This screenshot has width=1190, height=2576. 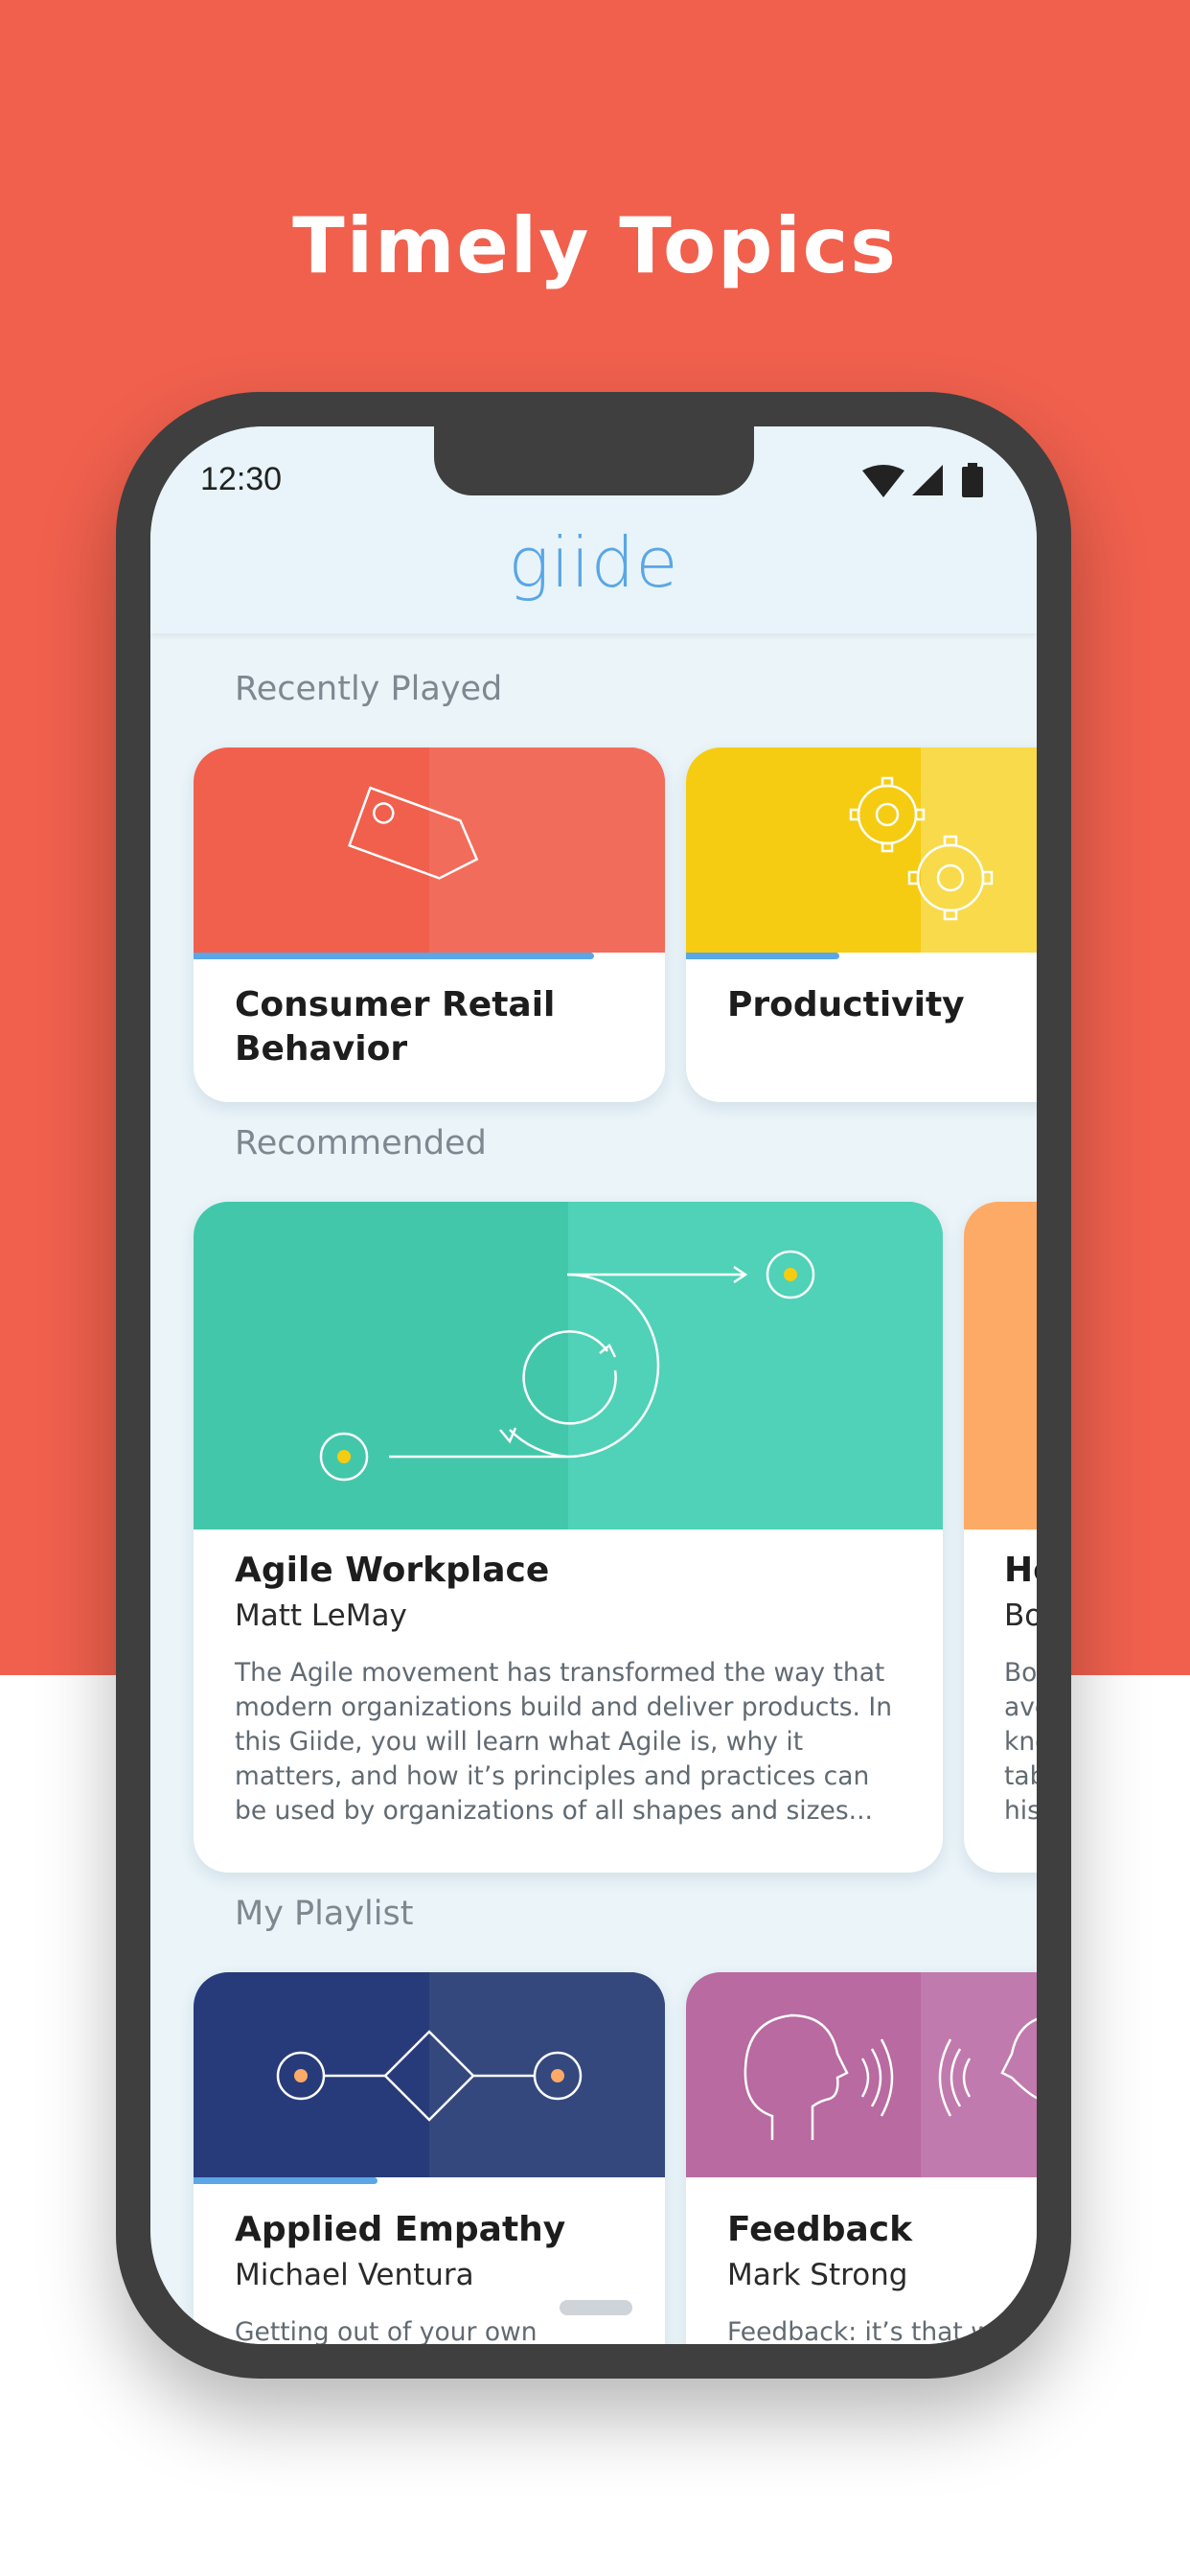 I want to click on recently-played-title: Recently Played, so click(x=369, y=689).